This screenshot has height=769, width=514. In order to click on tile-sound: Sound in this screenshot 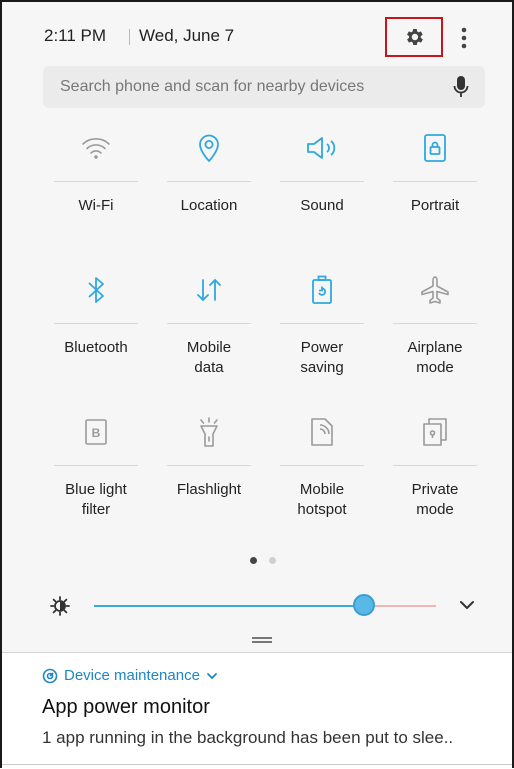, I will do `click(322, 171)`.